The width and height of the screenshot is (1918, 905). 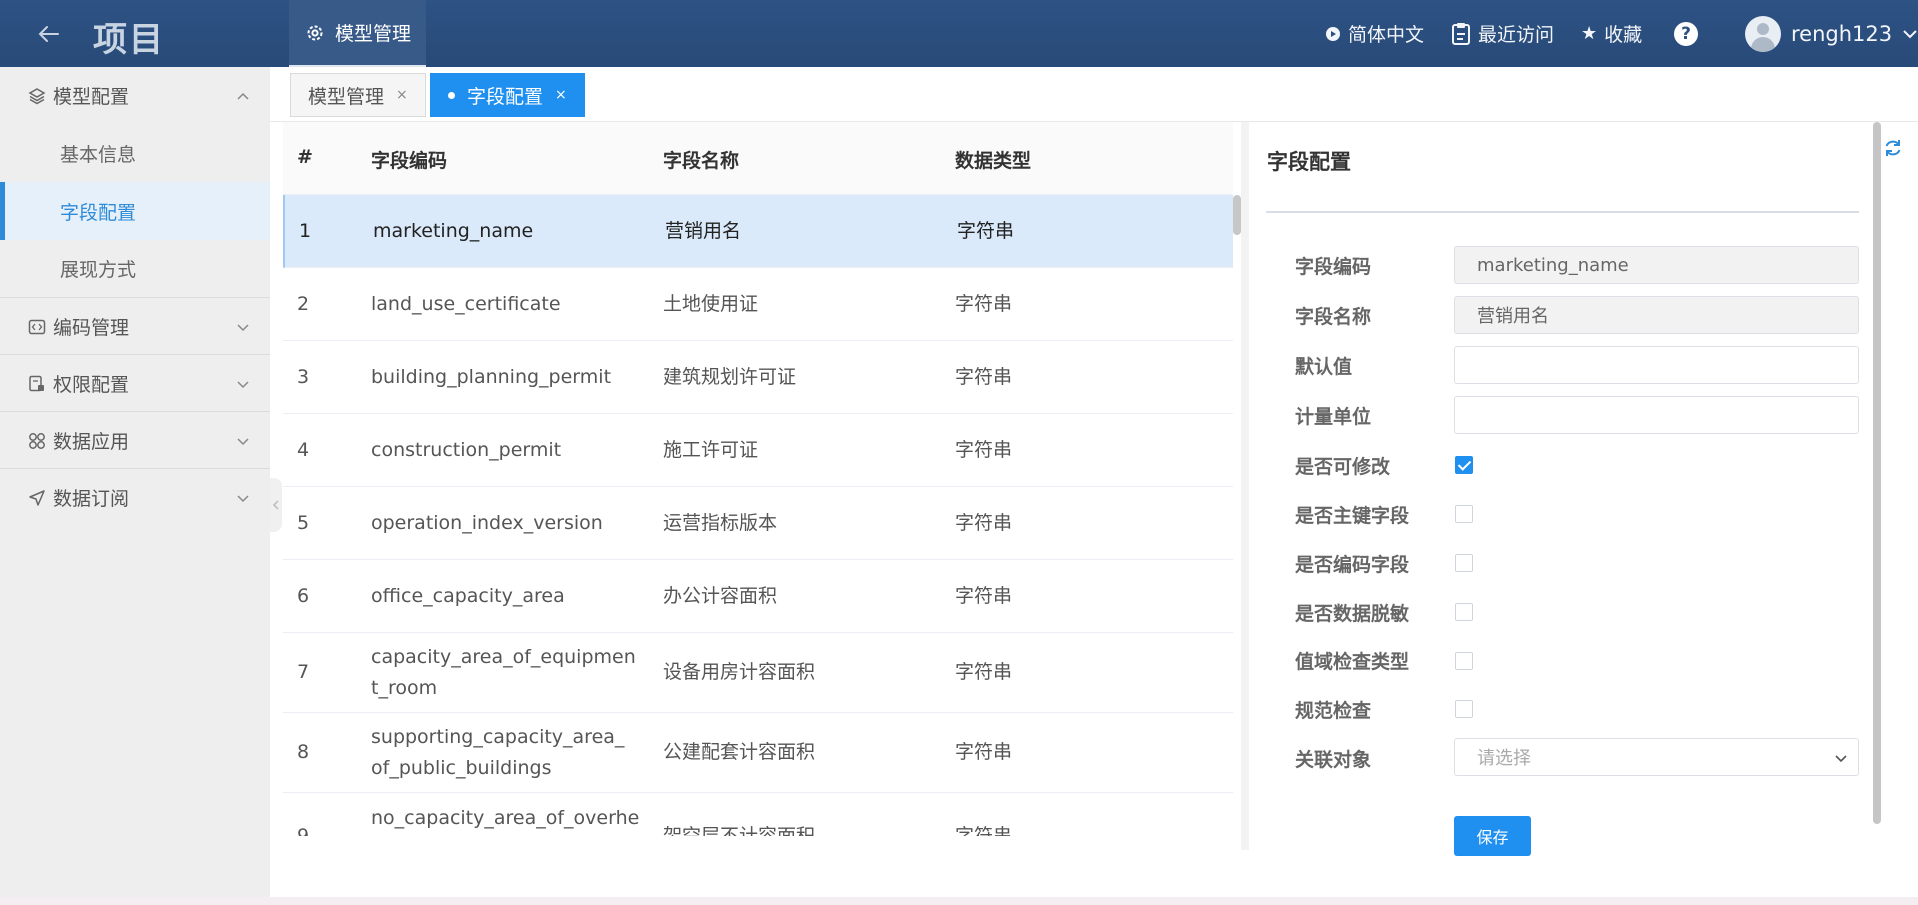 What do you see at coordinates (505, 818) in the screenshot?
I see `row-field-code: no_capacity_area_of_overhe` at bounding box center [505, 818].